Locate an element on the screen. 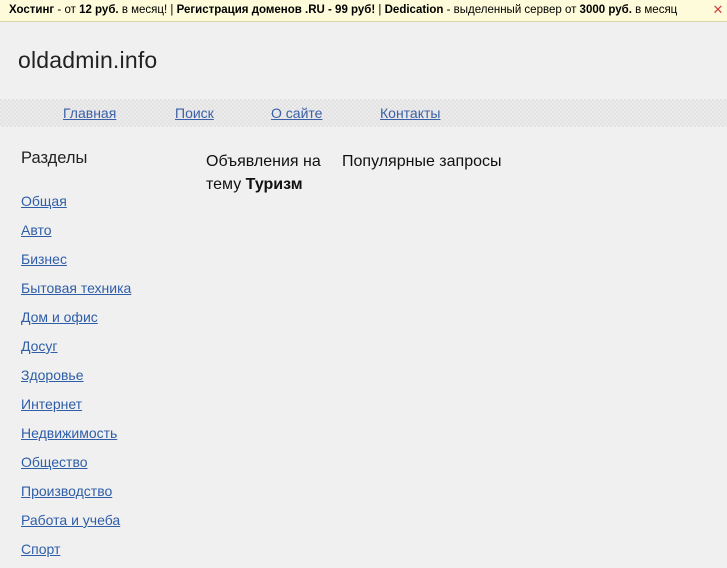  list-item: Интернет is located at coordinates (76, 408).